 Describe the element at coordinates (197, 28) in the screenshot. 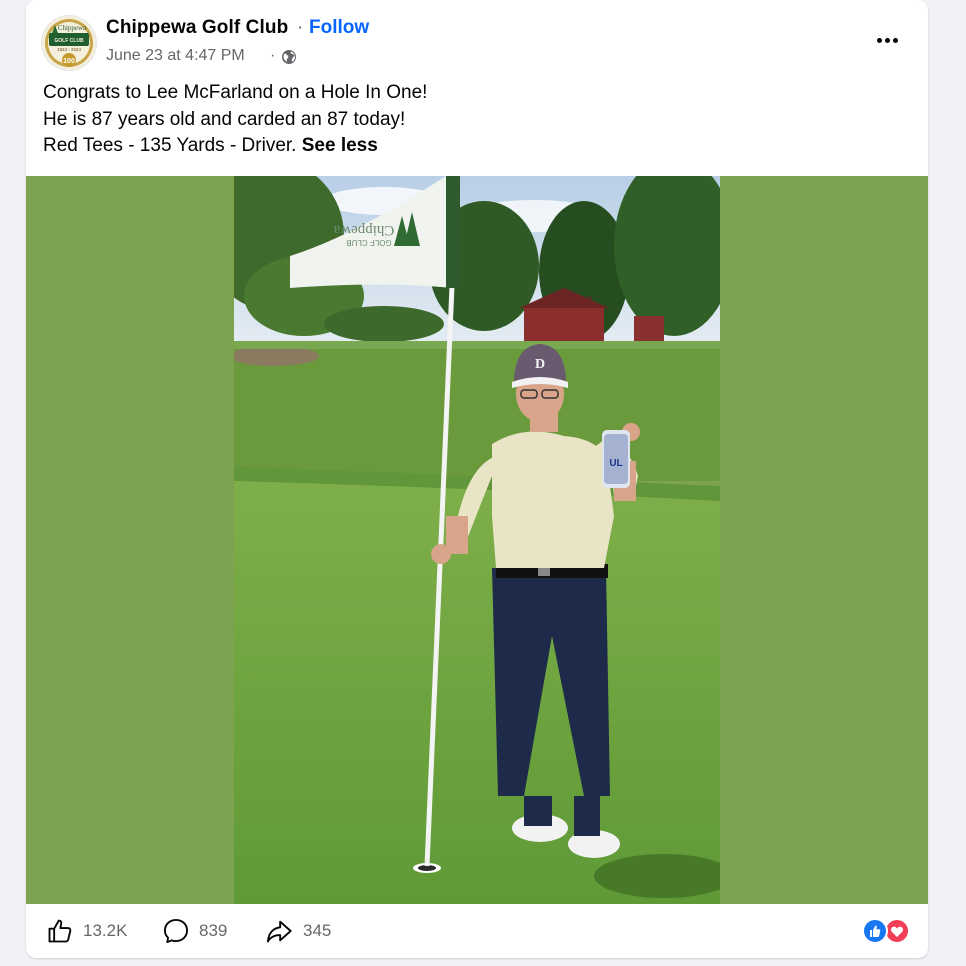

I see `page-name-link: Chippewa Golf Club` at that location.